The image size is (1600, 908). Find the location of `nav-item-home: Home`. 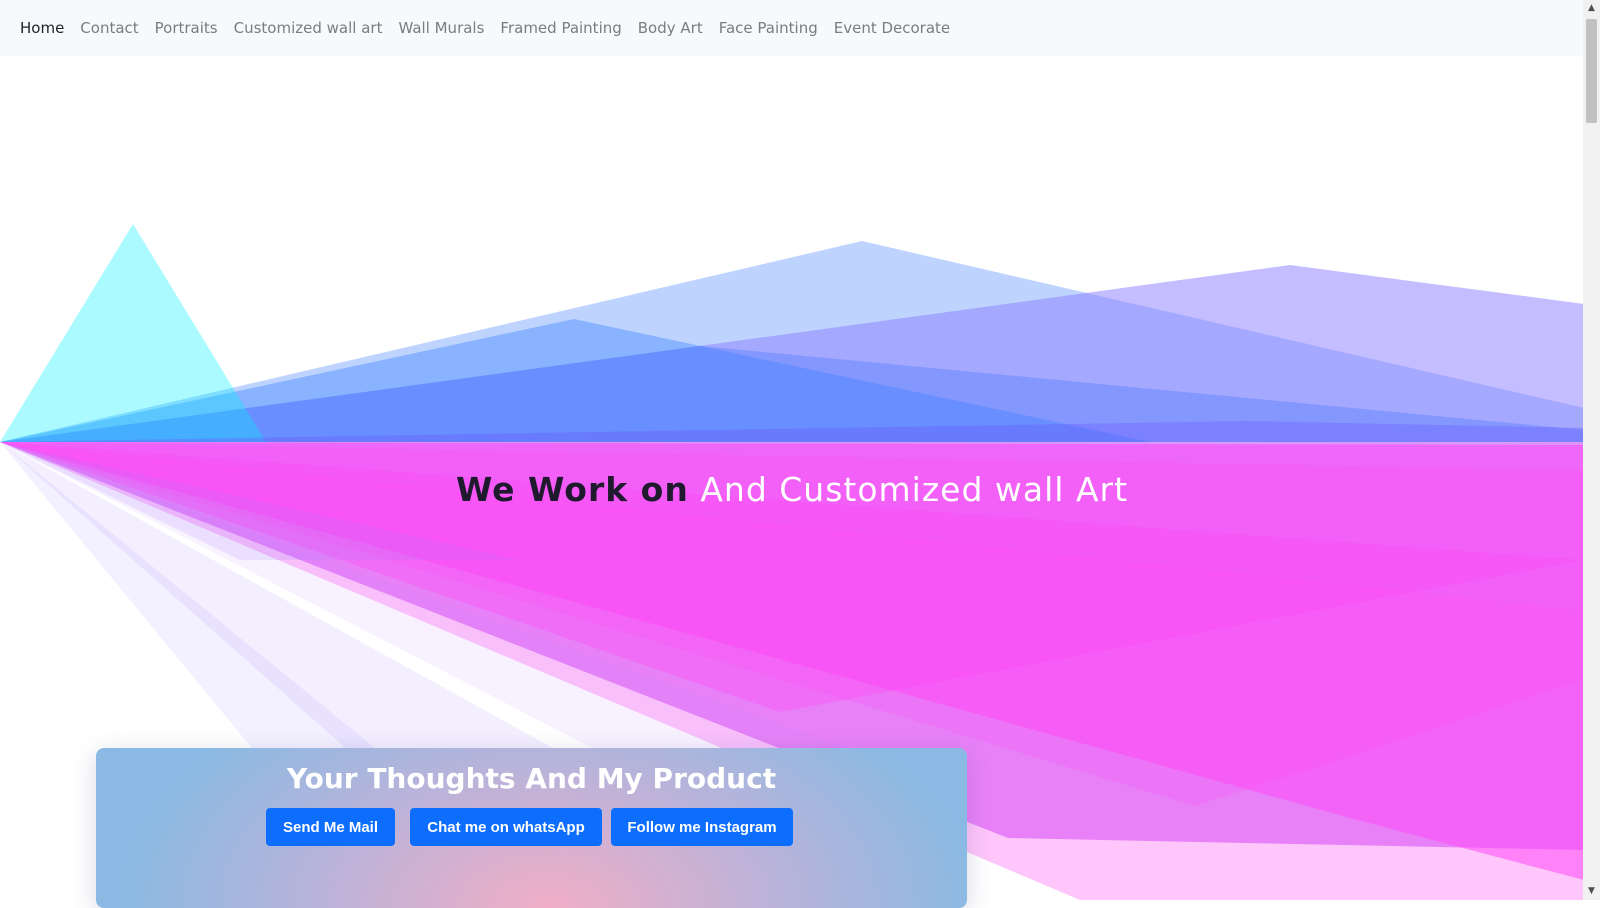

nav-item-home: Home is located at coordinates (42, 28).